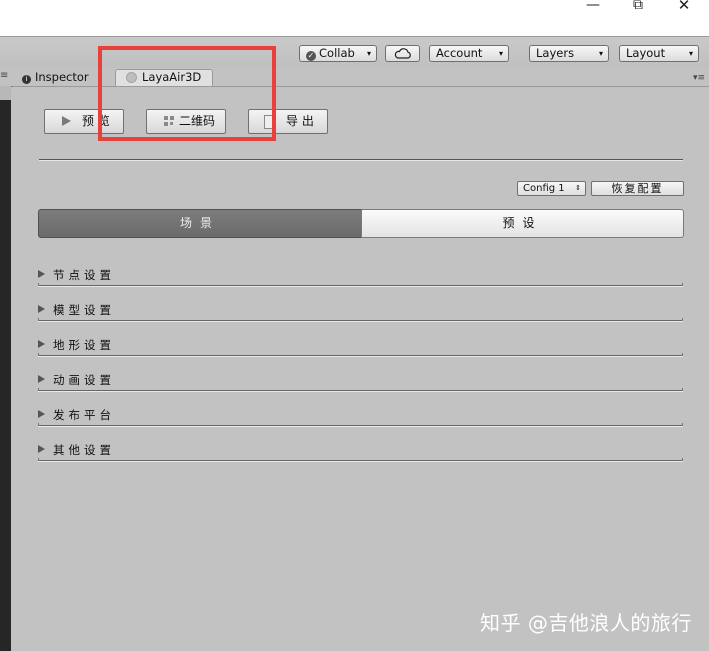  I want to click on tab-inspector-label: Inspector, so click(62, 77).